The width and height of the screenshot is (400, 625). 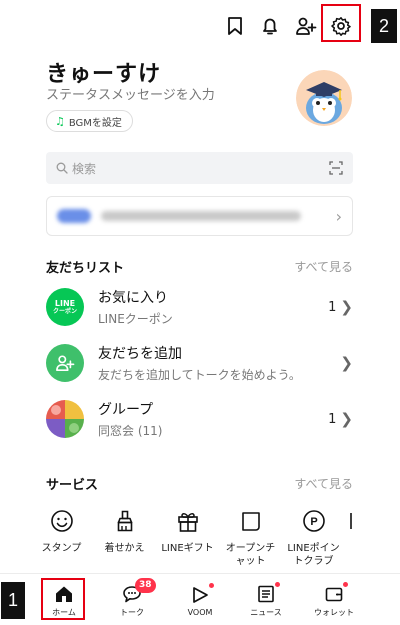 I want to click on service-gift: LINEギフト, so click(x=187, y=538).